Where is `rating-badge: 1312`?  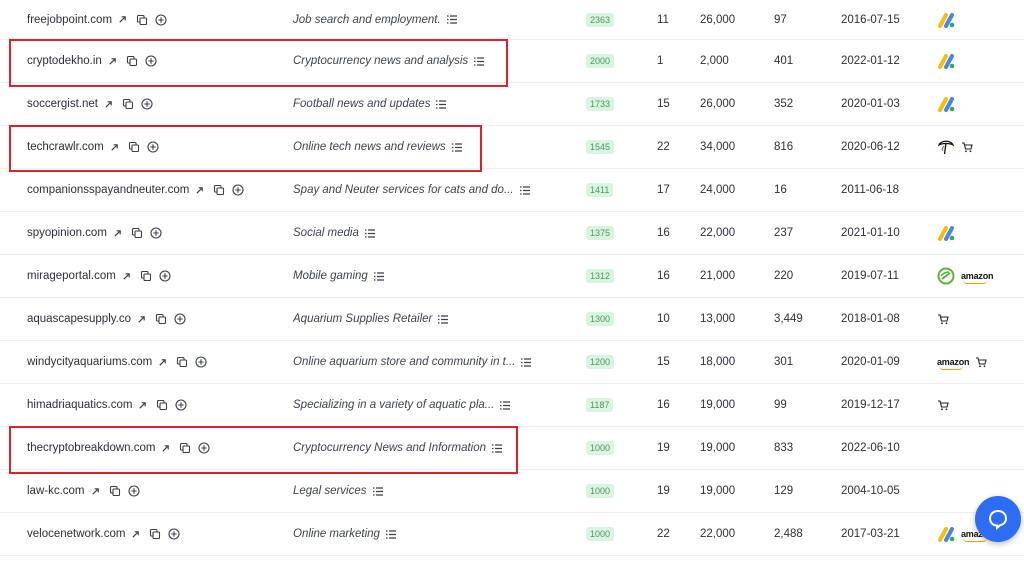
rating-badge: 1312 is located at coordinates (600, 276).